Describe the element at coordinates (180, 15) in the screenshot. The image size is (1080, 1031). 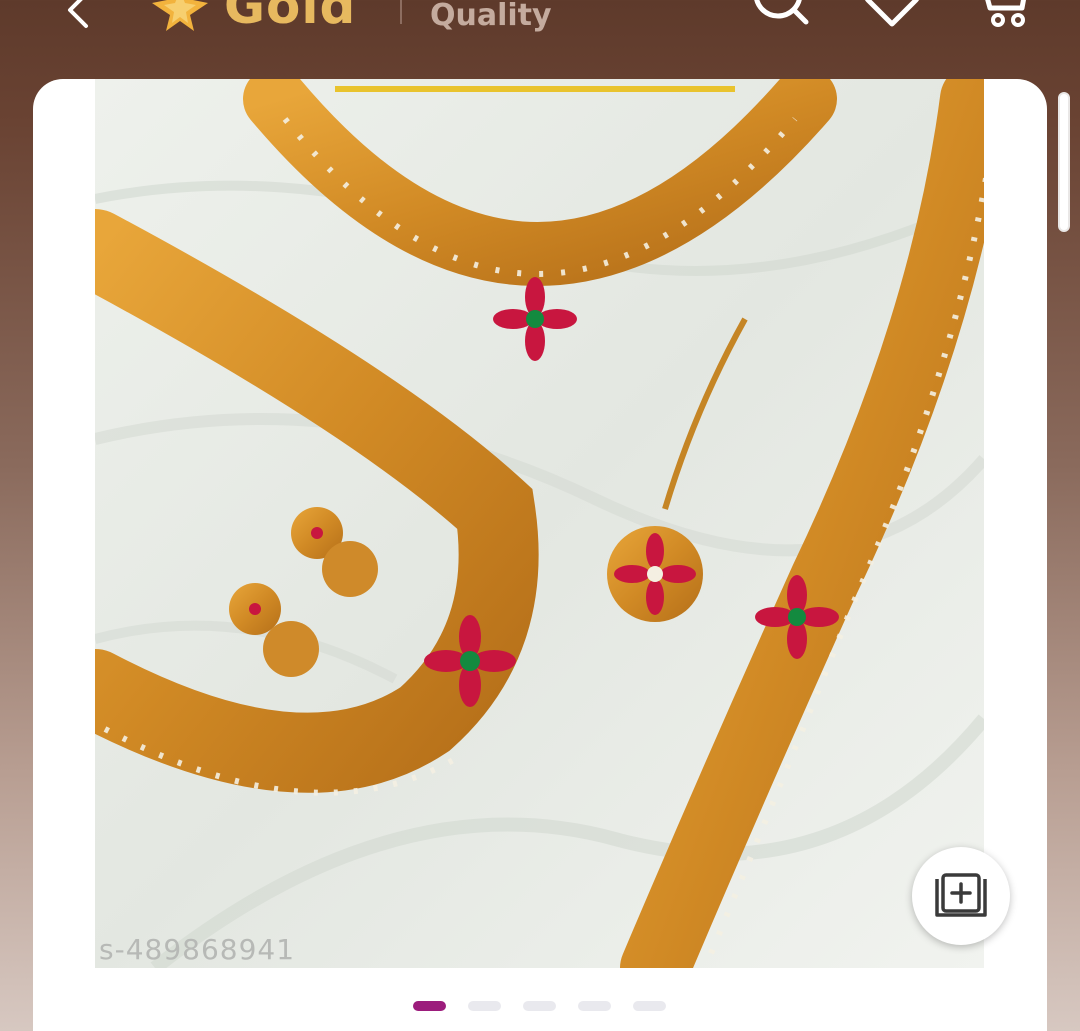
I see `brand-star-icon` at that location.